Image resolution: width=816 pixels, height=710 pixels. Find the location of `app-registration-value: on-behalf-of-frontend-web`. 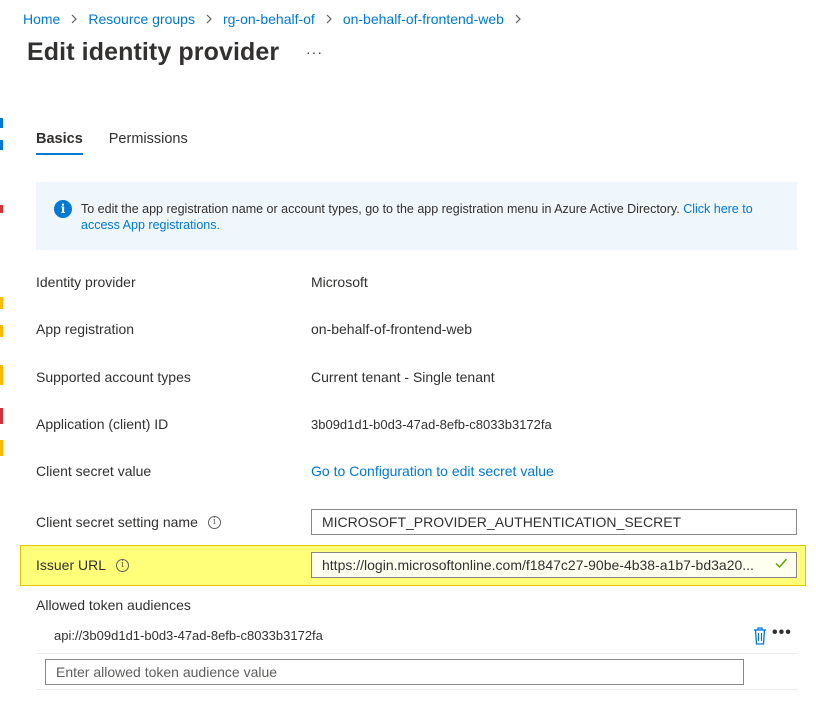

app-registration-value: on-behalf-of-frontend-web is located at coordinates (392, 329).